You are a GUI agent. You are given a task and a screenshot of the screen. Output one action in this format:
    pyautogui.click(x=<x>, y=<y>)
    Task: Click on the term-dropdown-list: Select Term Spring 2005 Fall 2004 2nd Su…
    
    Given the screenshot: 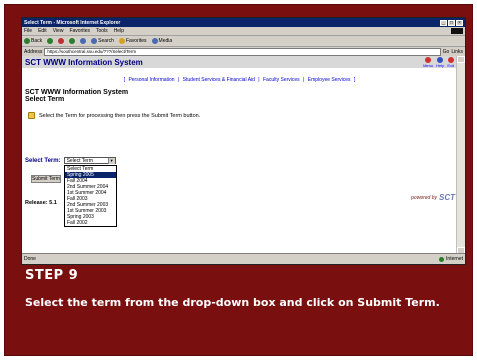 What is the action you would take?
    pyautogui.click(x=90, y=196)
    